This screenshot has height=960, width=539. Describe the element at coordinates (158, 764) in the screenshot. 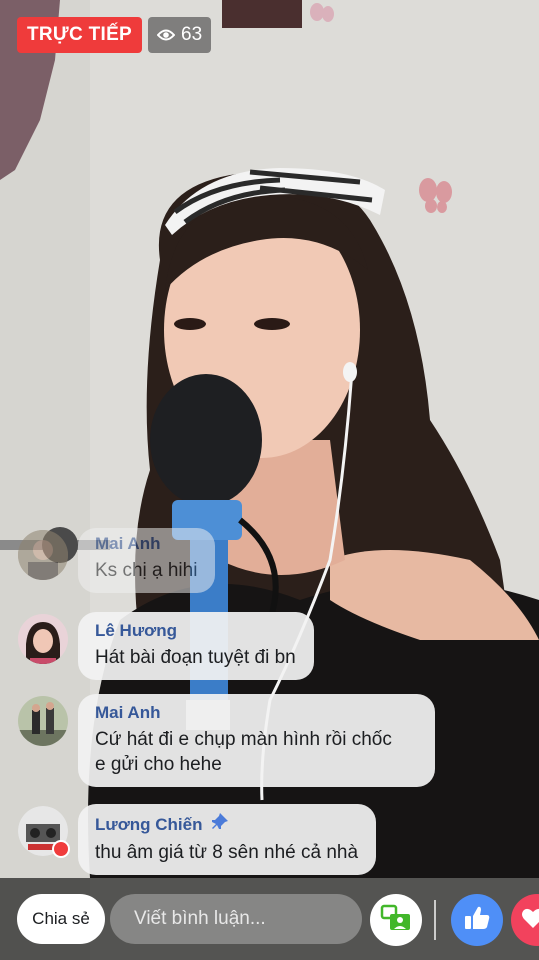

I see `comment-text-line: e gửi cho hehe` at that location.